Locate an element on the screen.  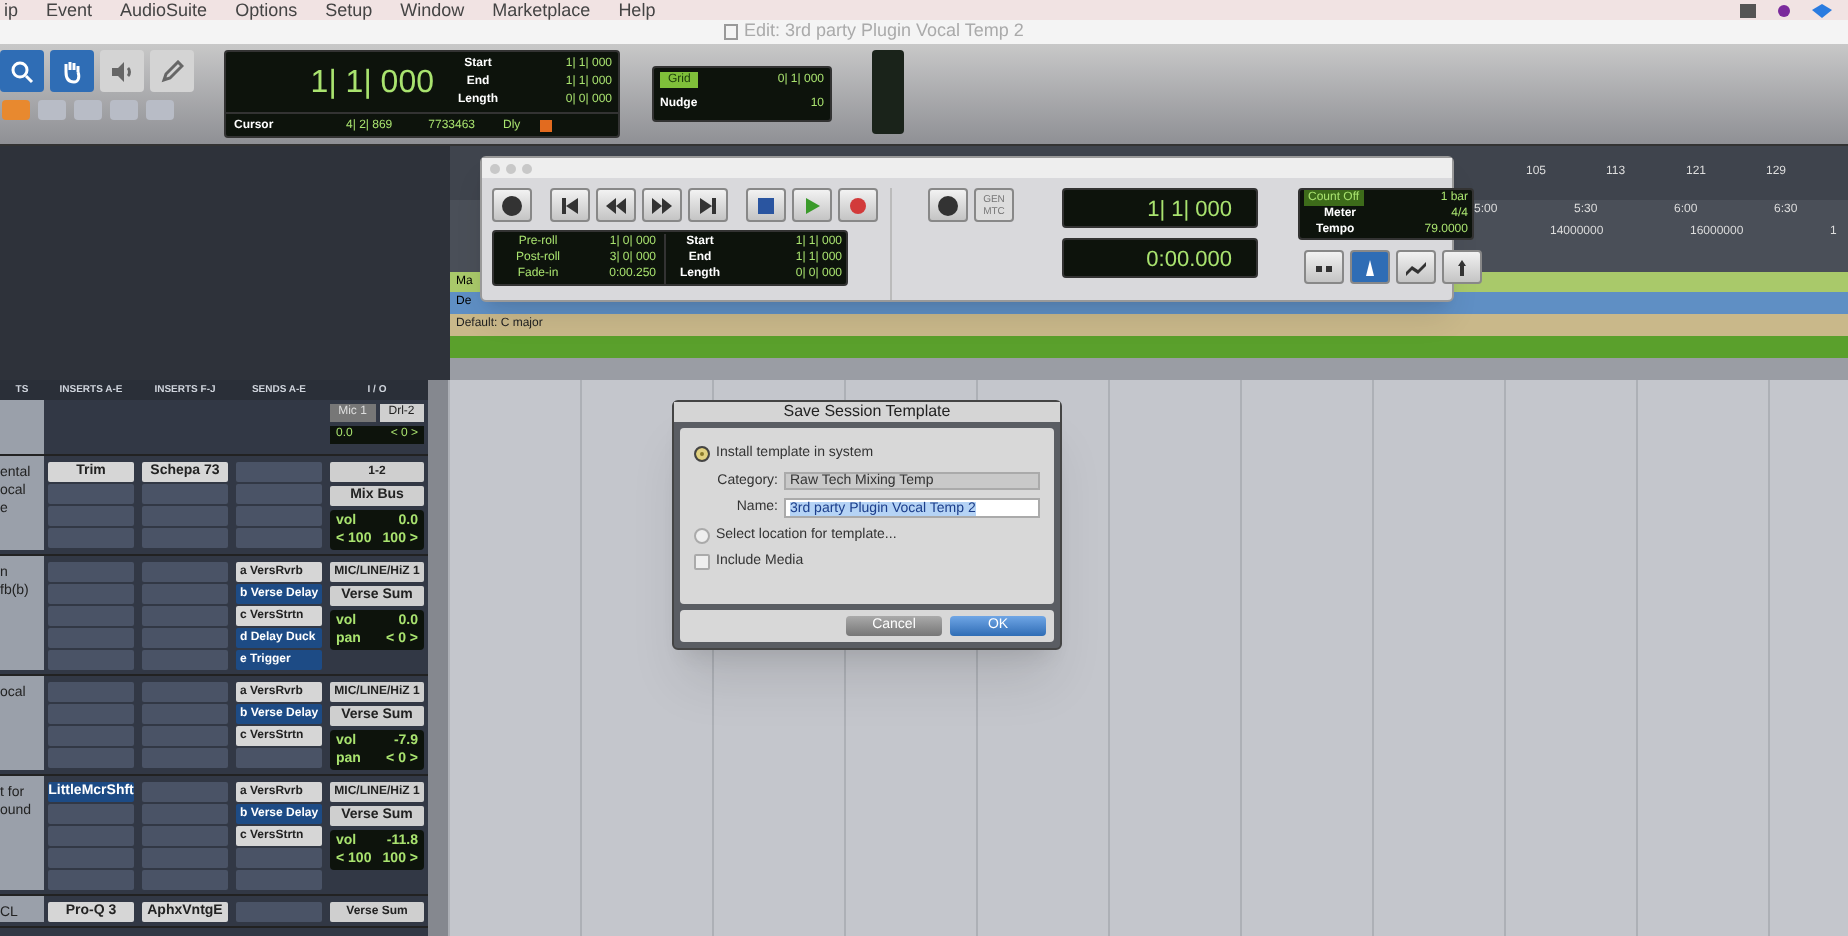
menu-item: Setup is located at coordinates (349, 10).